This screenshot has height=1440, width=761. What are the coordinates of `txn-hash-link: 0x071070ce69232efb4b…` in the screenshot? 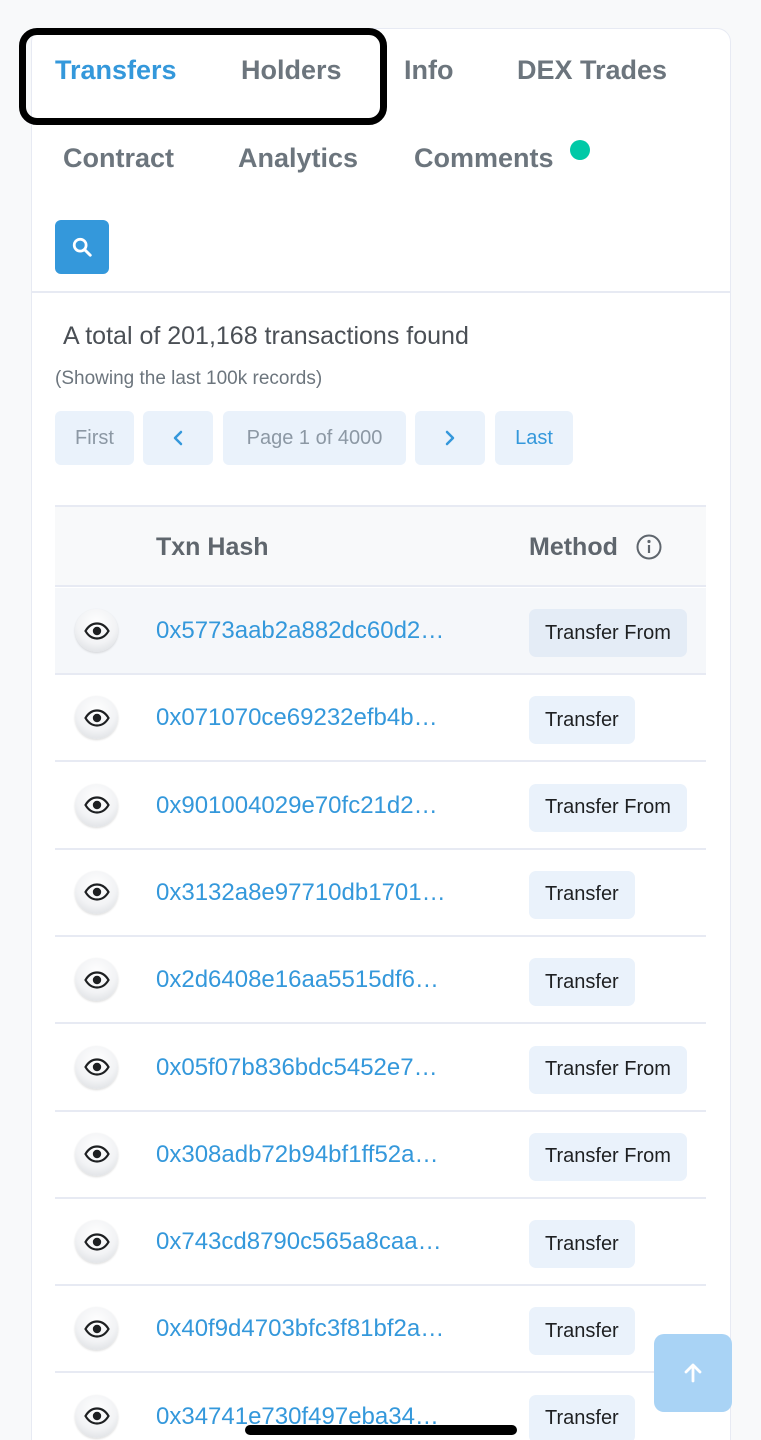 It's located at (321, 718).